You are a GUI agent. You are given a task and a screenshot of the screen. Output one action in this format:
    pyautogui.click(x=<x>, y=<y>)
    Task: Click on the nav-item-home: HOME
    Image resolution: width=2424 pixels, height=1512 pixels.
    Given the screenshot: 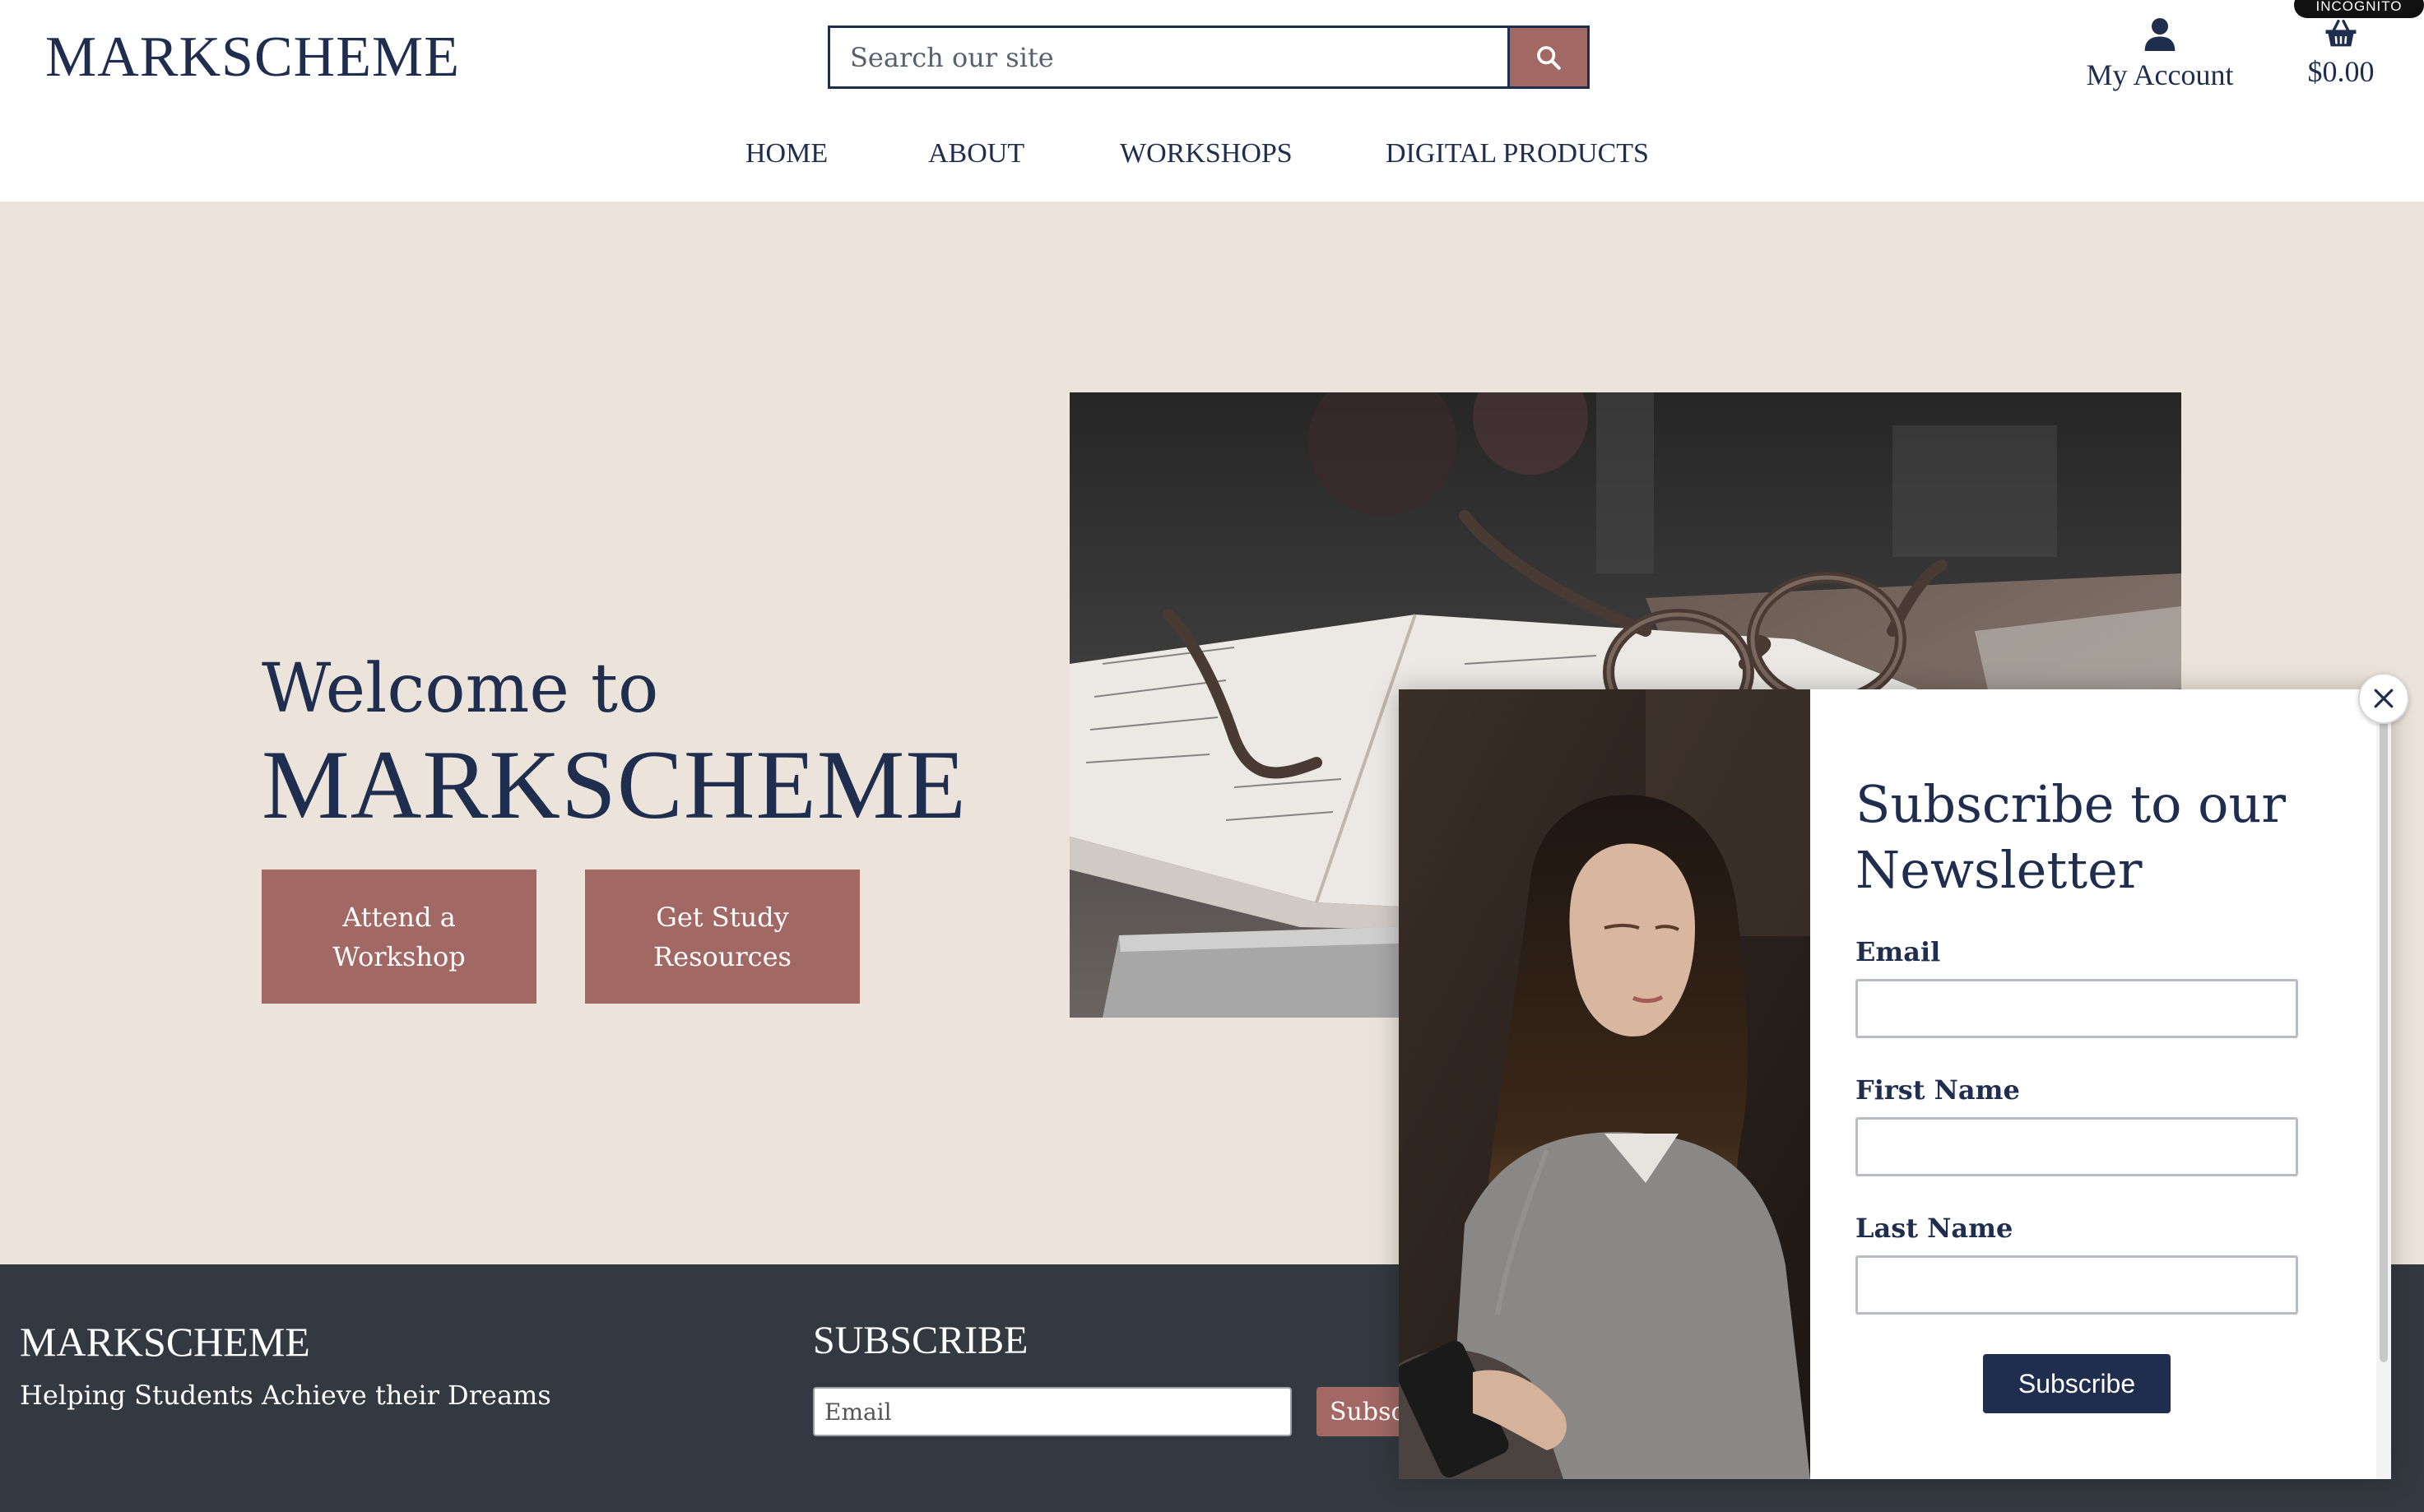 What is the action you would take?
    pyautogui.click(x=786, y=153)
    